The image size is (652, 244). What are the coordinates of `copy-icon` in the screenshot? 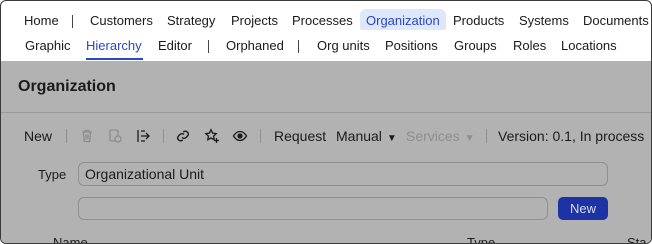 It's located at (115, 136).